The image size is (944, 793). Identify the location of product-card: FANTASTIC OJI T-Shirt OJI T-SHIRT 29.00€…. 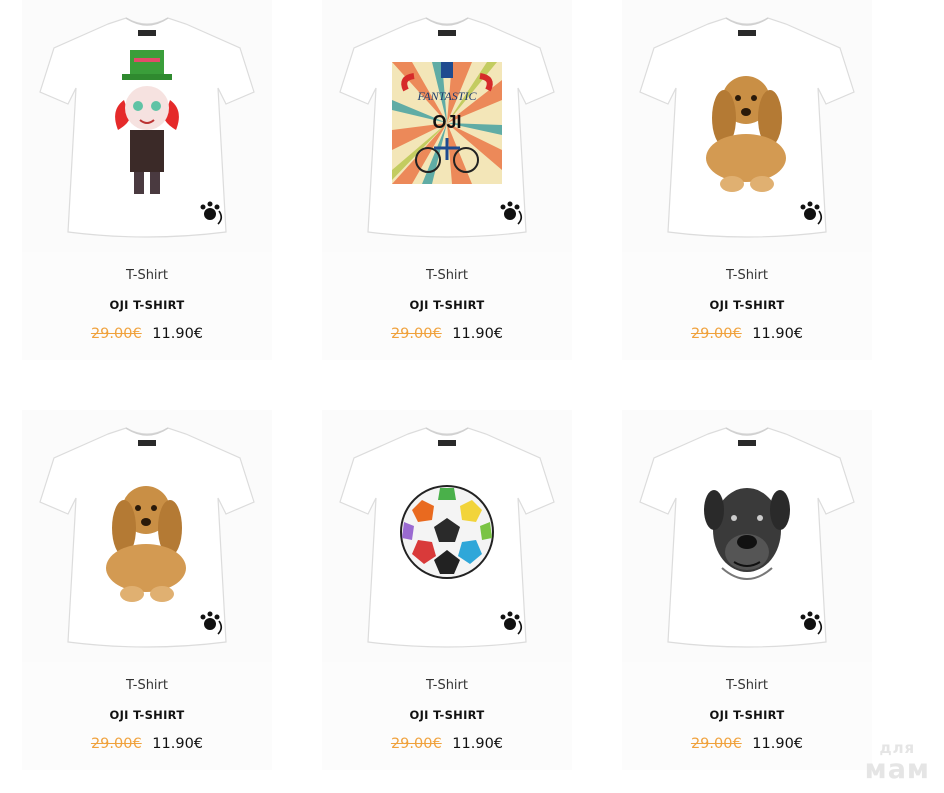
(447, 180).